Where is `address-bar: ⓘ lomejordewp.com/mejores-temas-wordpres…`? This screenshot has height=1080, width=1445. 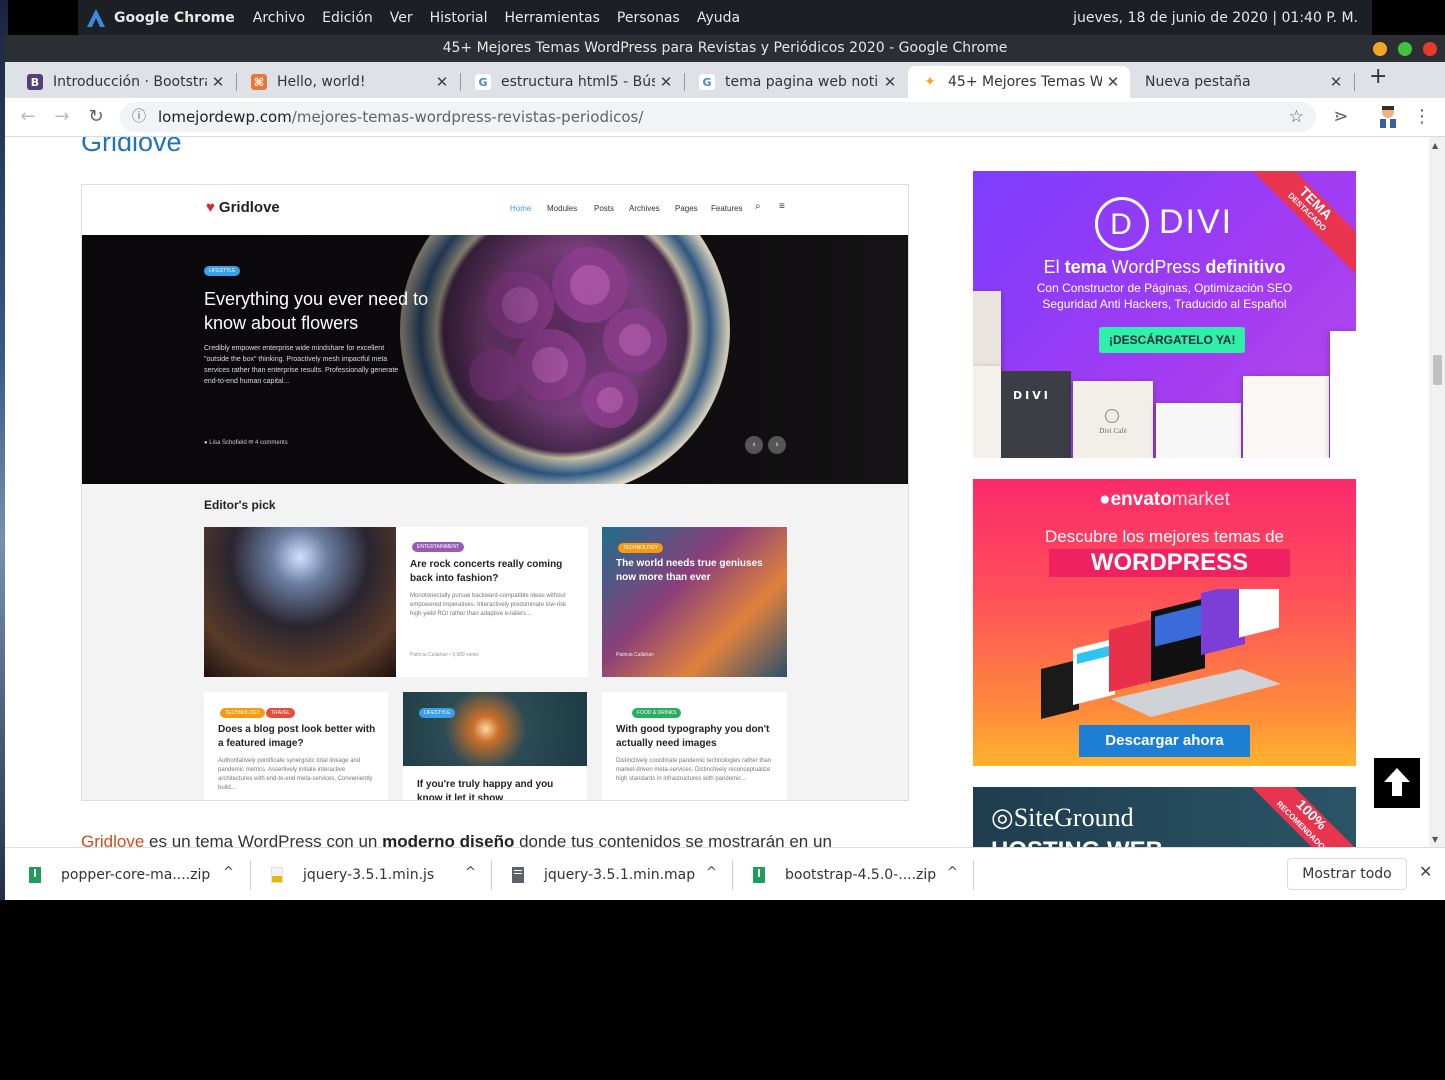
address-bar: ⓘ lomejordewp.com/mejores-temas-wordpres… is located at coordinates (718, 117).